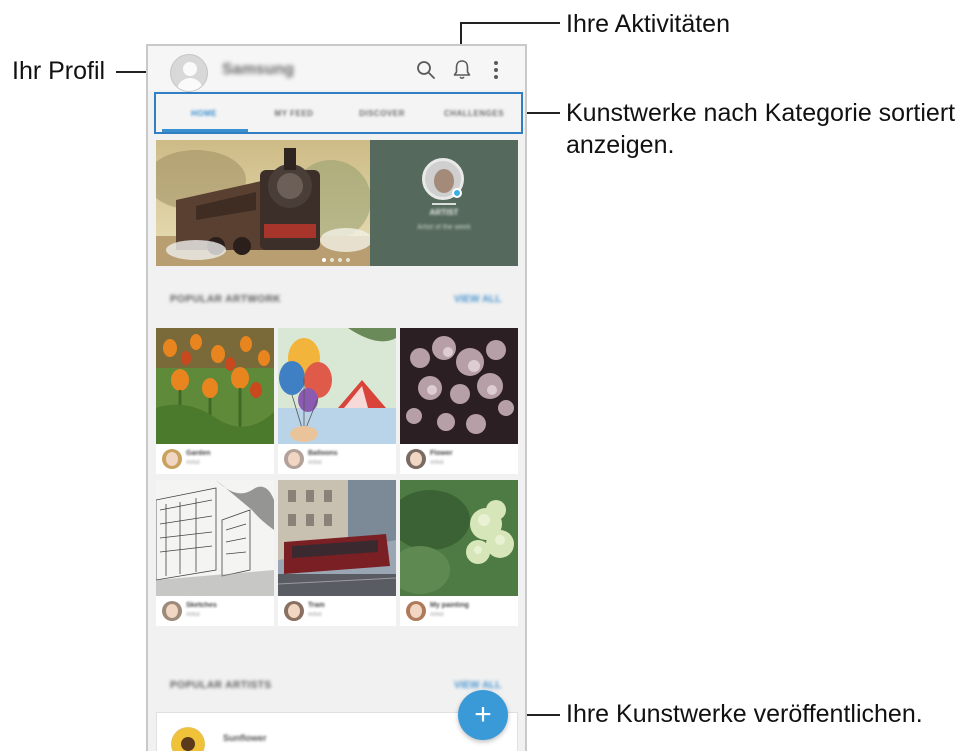 Image resolution: width=960 pixels, height=751 pixels. I want to click on artwork-card: Balloons Artist, so click(337, 401).